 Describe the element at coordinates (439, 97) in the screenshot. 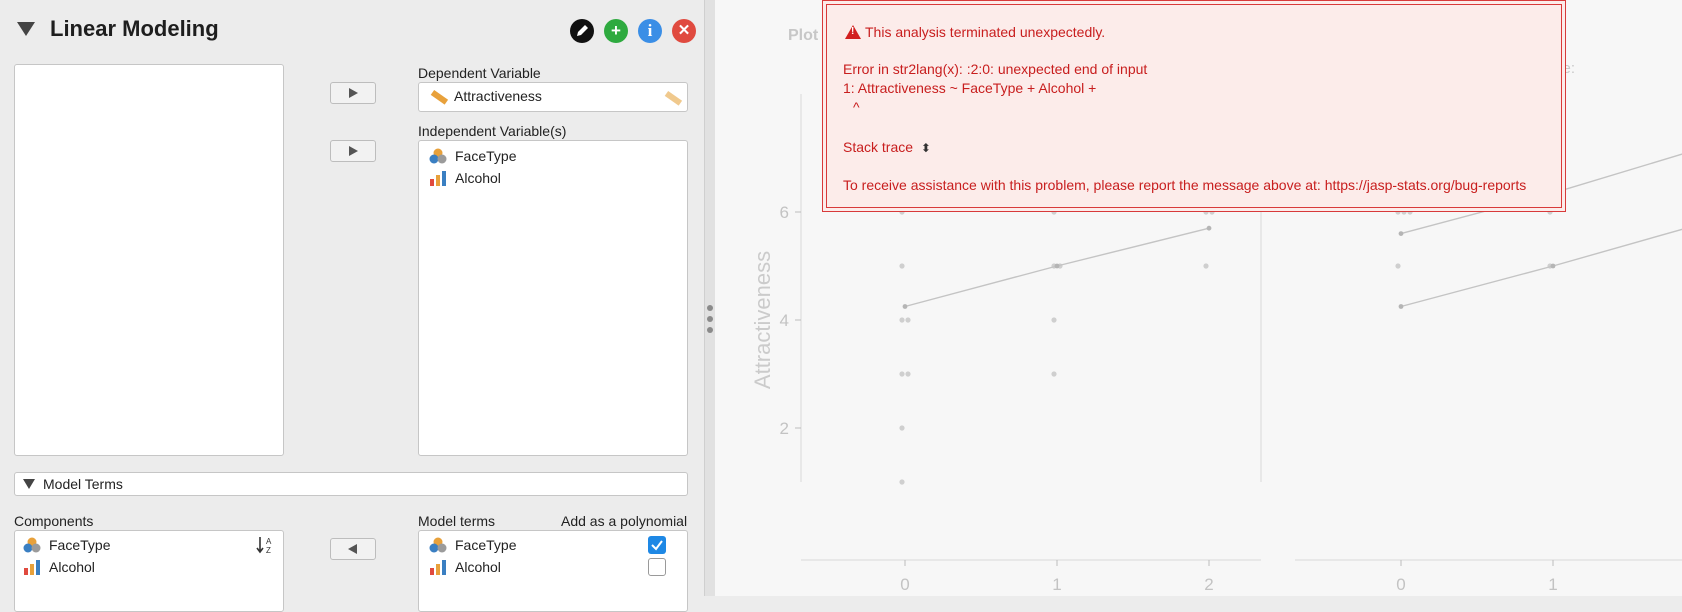

I see `ruler-icon` at that location.